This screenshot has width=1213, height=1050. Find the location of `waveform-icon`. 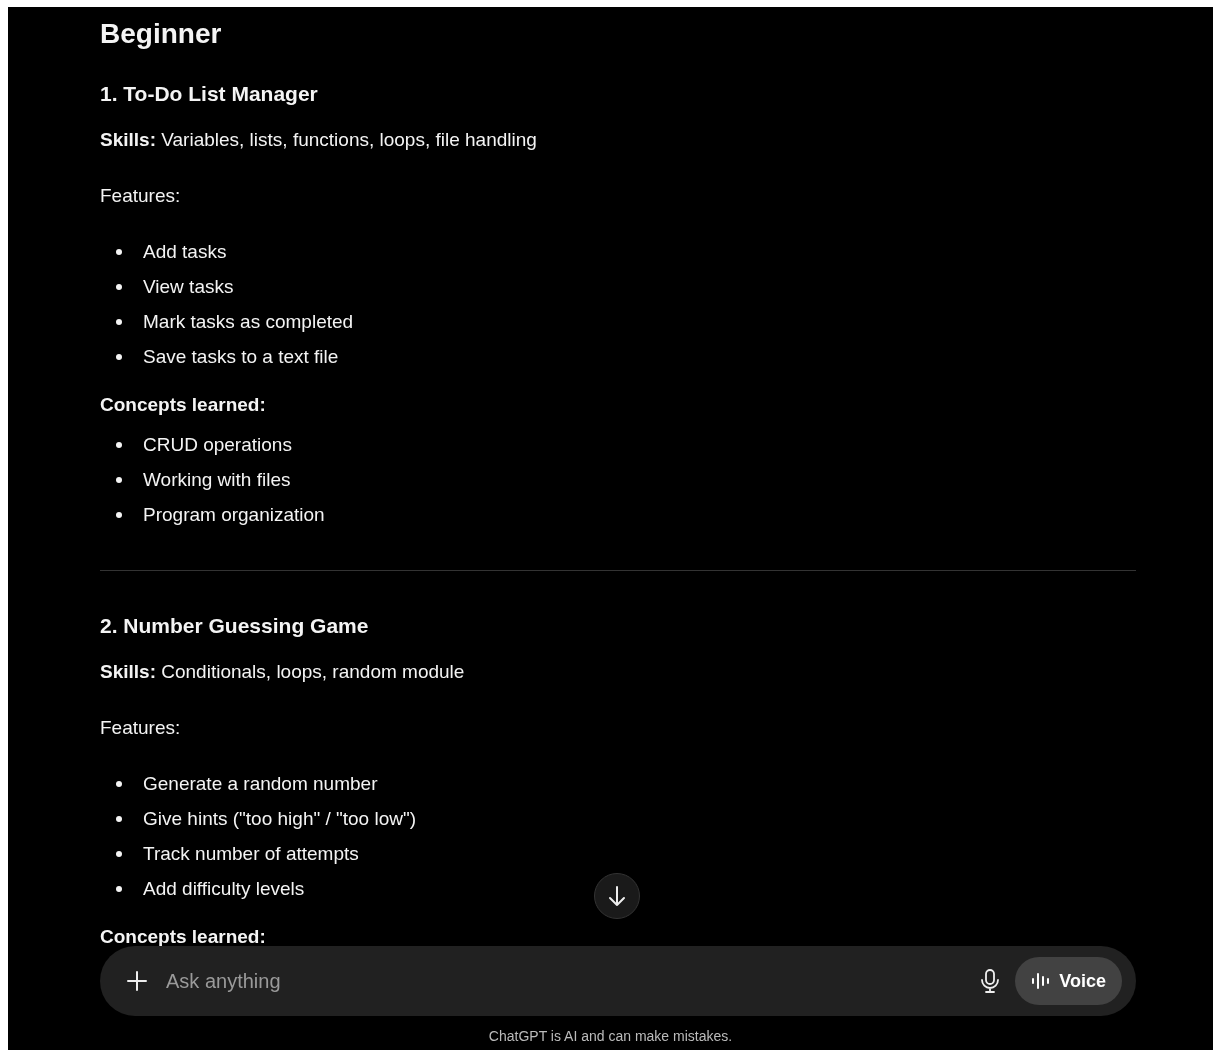

waveform-icon is located at coordinates (1041, 981).